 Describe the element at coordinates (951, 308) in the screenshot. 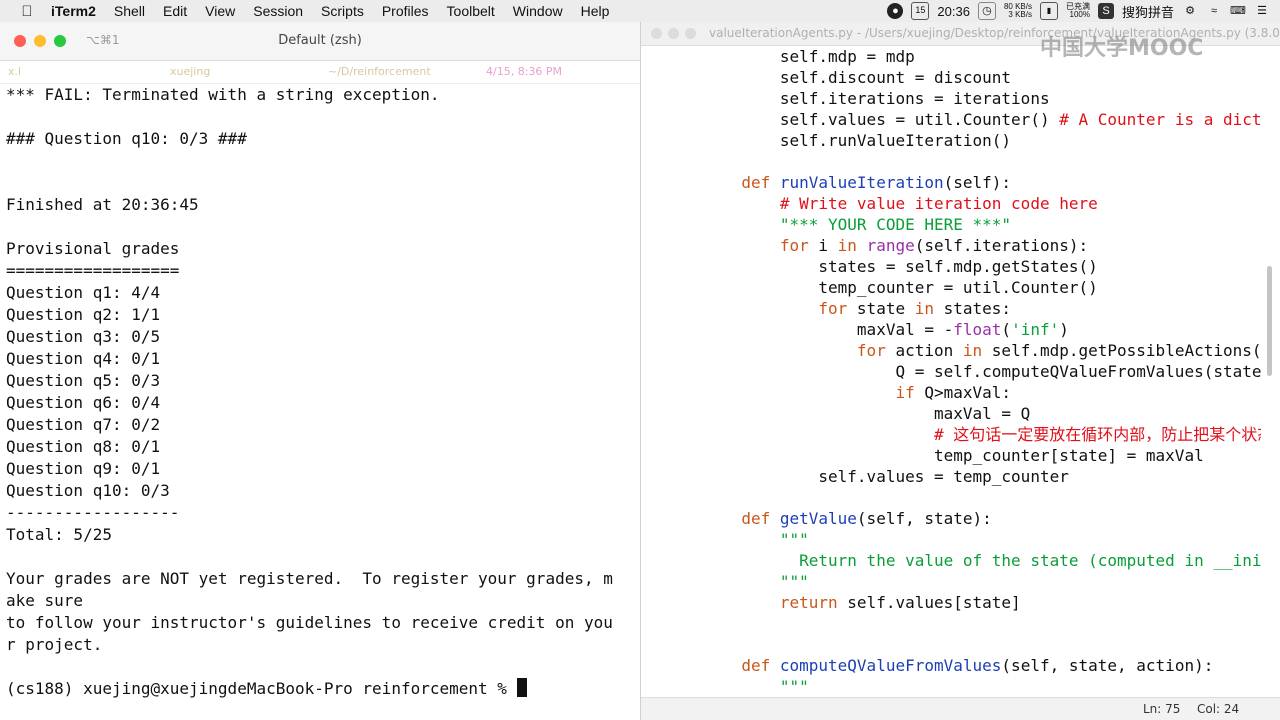

I see `code-line: for state in states:` at that location.